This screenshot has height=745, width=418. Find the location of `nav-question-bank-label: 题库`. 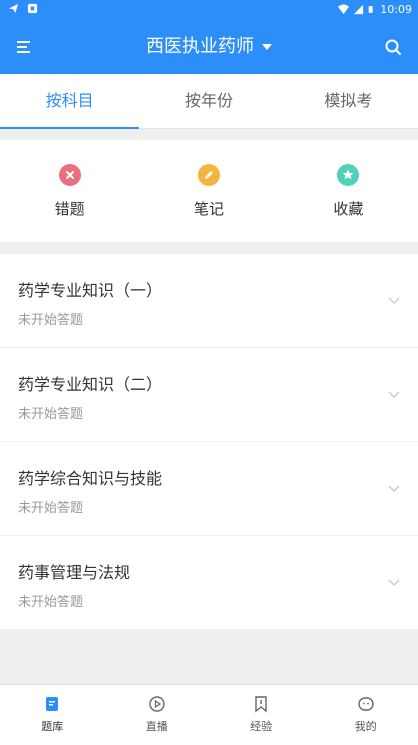

nav-question-bank-label: 题库 is located at coordinates (52, 726).